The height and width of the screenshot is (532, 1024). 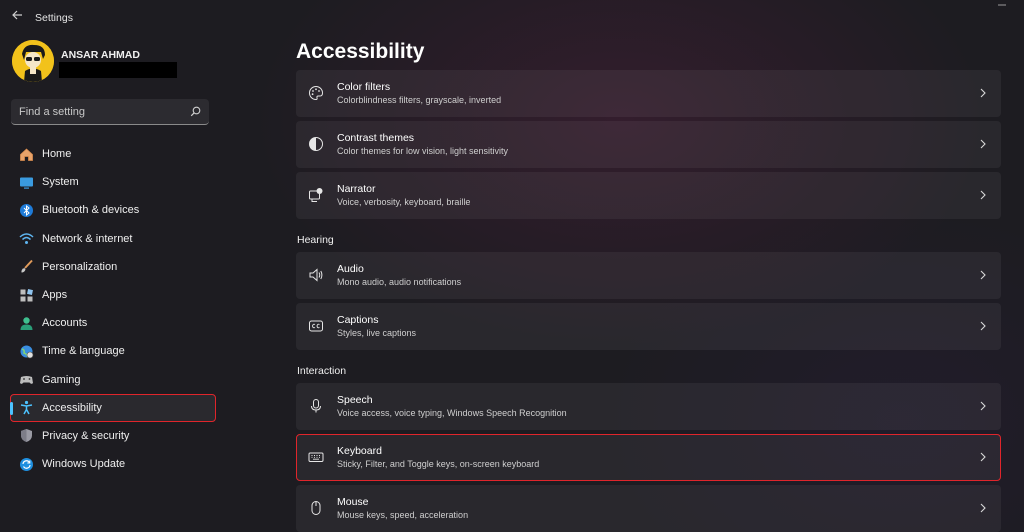 What do you see at coordinates (26, 267) in the screenshot?
I see `brush-icon` at bounding box center [26, 267].